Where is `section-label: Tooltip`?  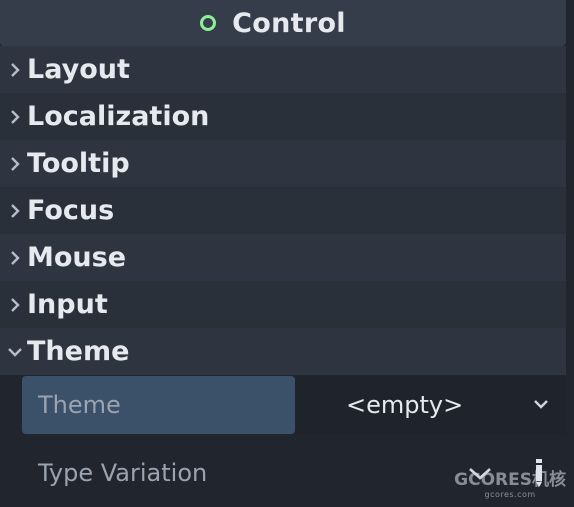
section-label: Tooltip is located at coordinates (78, 163).